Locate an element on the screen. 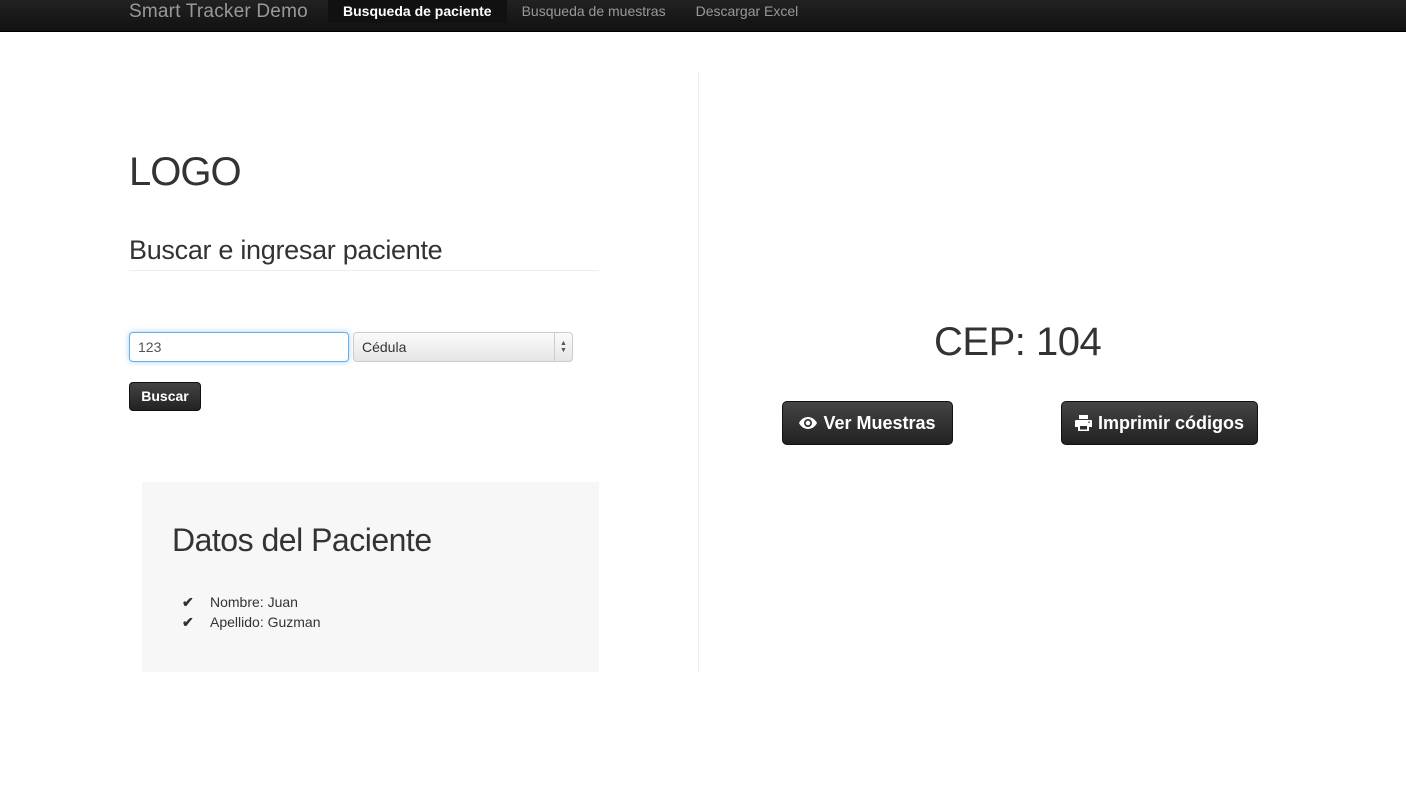 The height and width of the screenshot is (798, 1406). nav-item-busqueda-paciente: Busqueda de paciente is located at coordinates (417, 11).